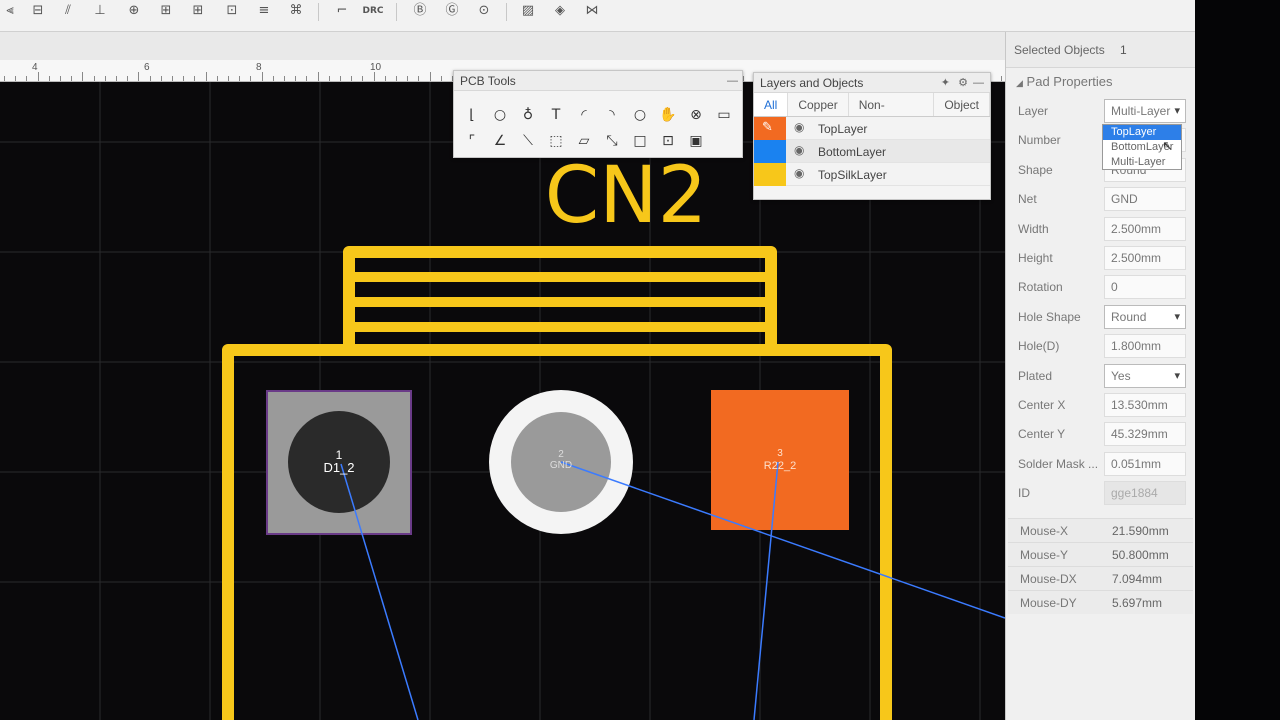  I want to click on arc-ccw-icon: ◝, so click(612, 115).